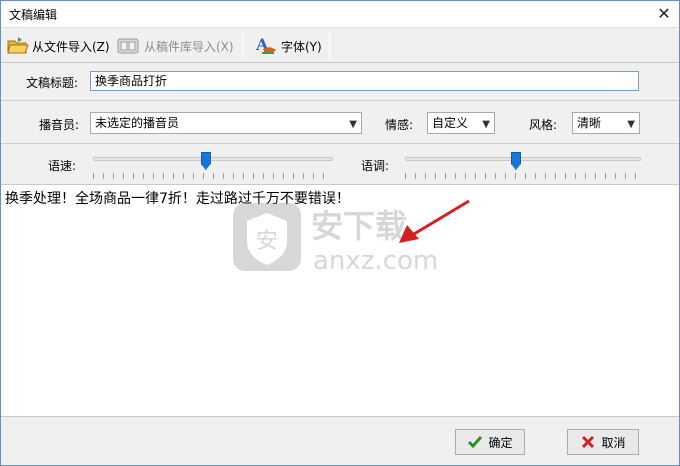  What do you see at coordinates (664, 14) in the screenshot?
I see `close-button: ✕` at bounding box center [664, 14].